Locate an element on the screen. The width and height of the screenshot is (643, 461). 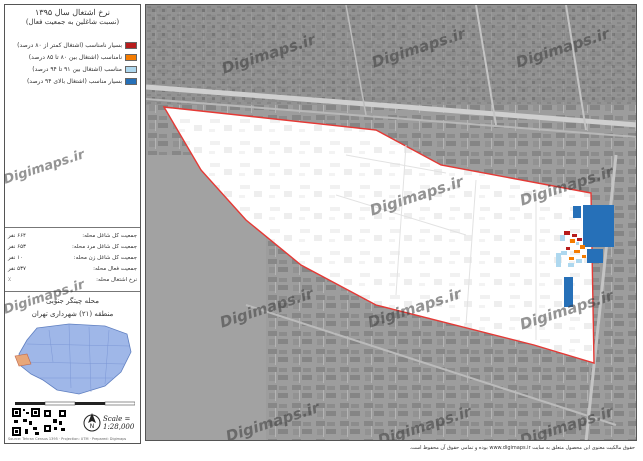
scale-text: Scale = 1:28,000 is located at coordinates (119, 423).